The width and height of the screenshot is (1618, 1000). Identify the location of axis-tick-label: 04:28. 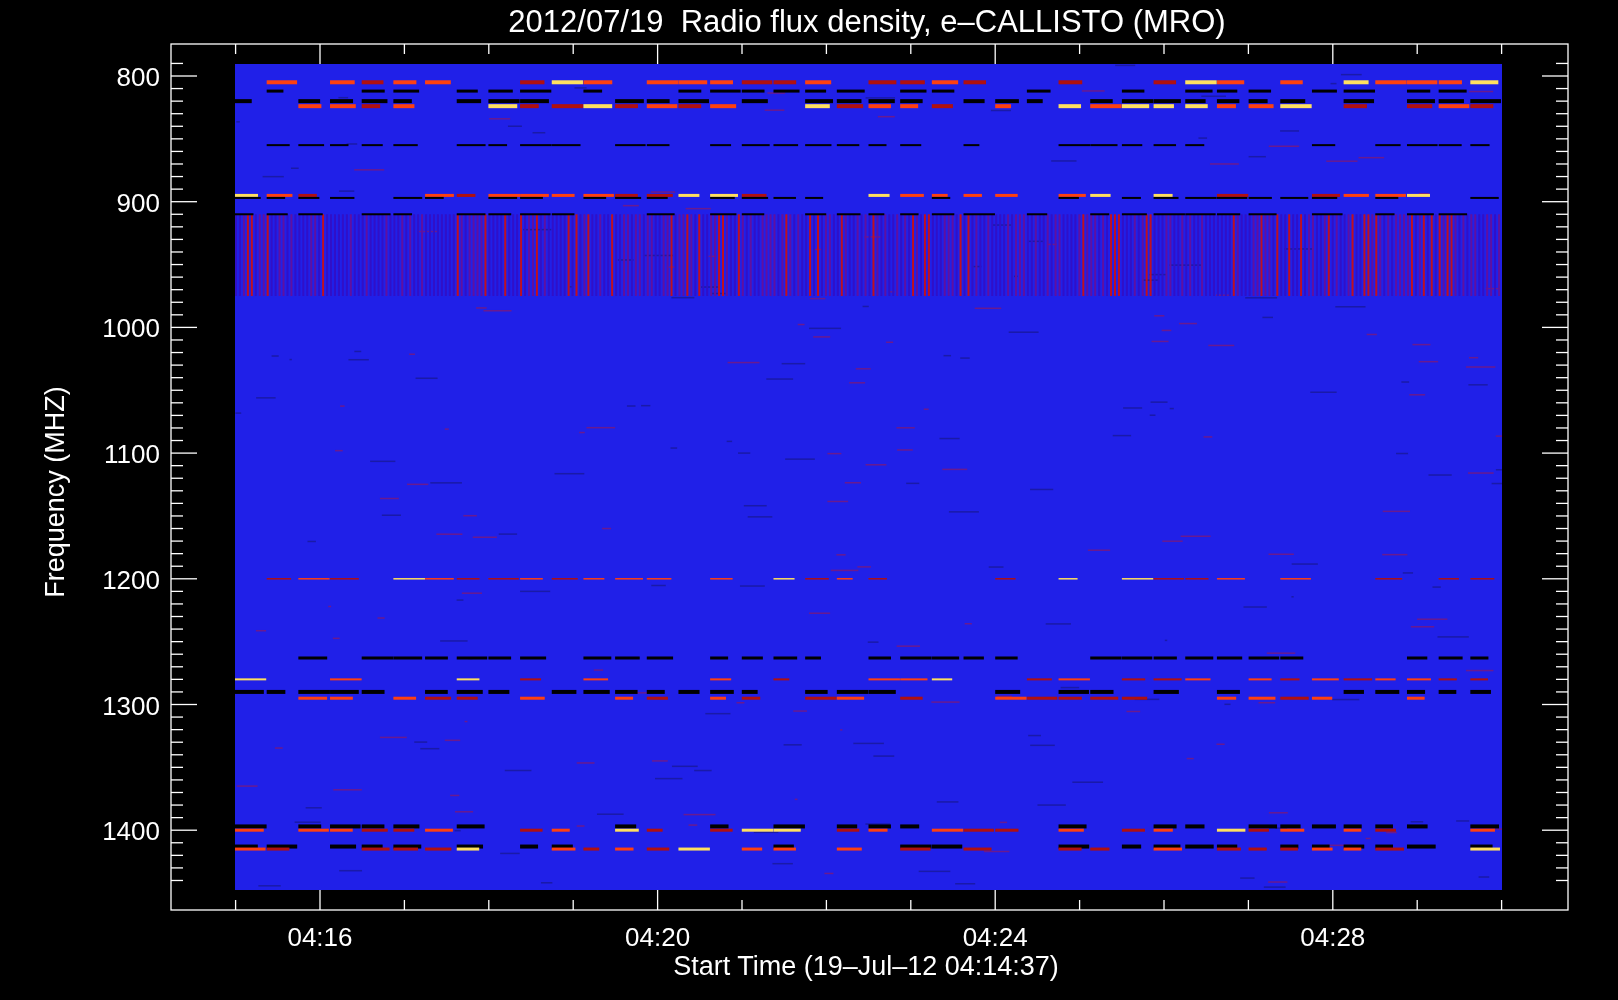
(1333, 937).